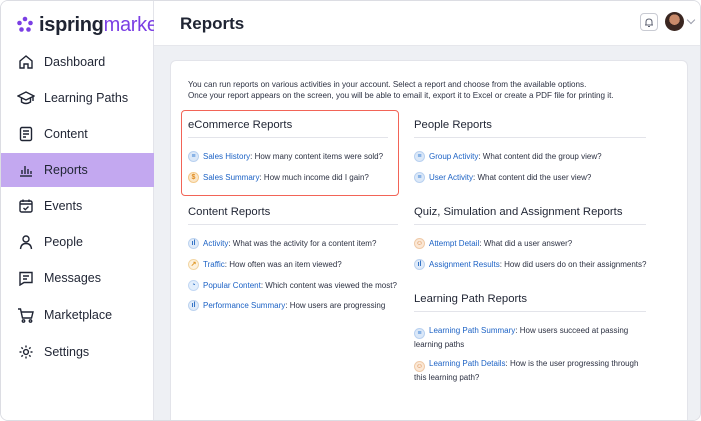 This screenshot has width=701, height=421. I want to click on report-description: : What content did the group view?, so click(540, 156).